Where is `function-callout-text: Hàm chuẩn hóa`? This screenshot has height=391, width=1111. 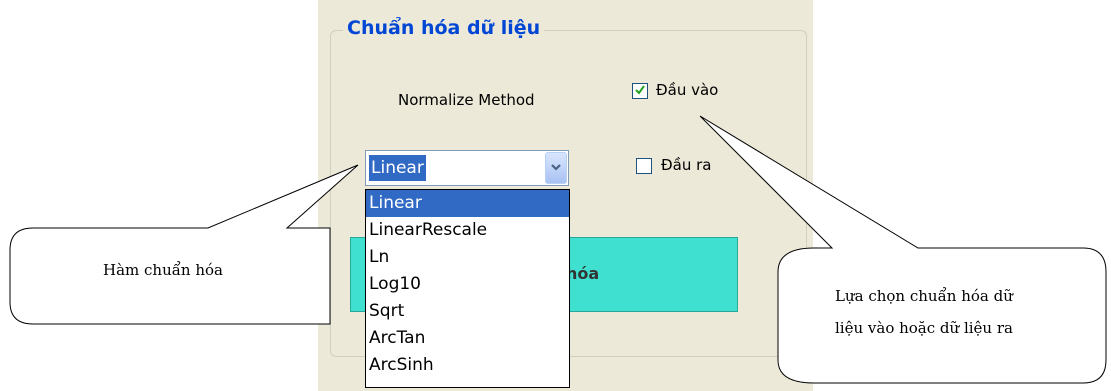 function-callout-text: Hàm chuẩn hóa is located at coordinates (163, 270).